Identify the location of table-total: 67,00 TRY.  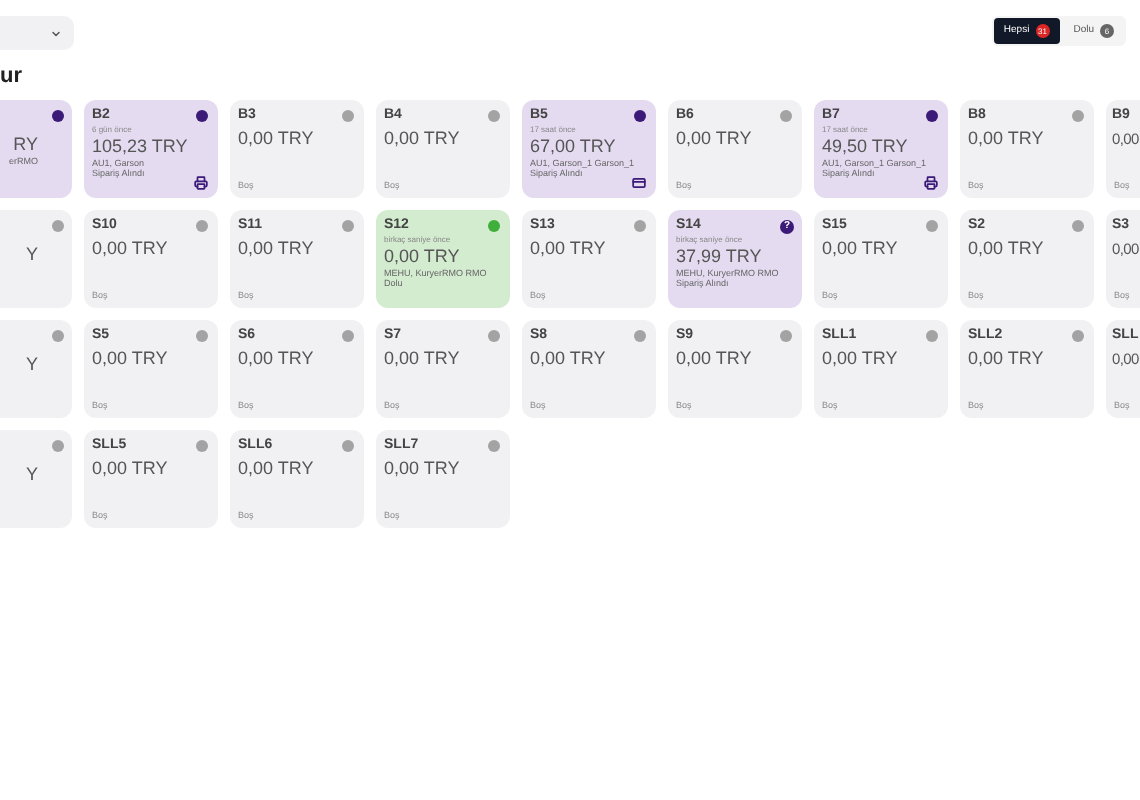
(573, 147).